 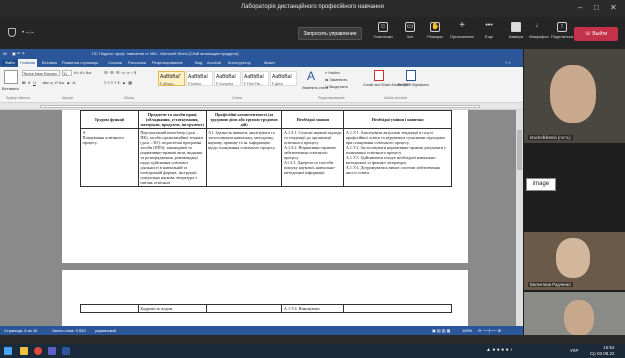 I want to click on italic-button: К, so click(x=29, y=82).